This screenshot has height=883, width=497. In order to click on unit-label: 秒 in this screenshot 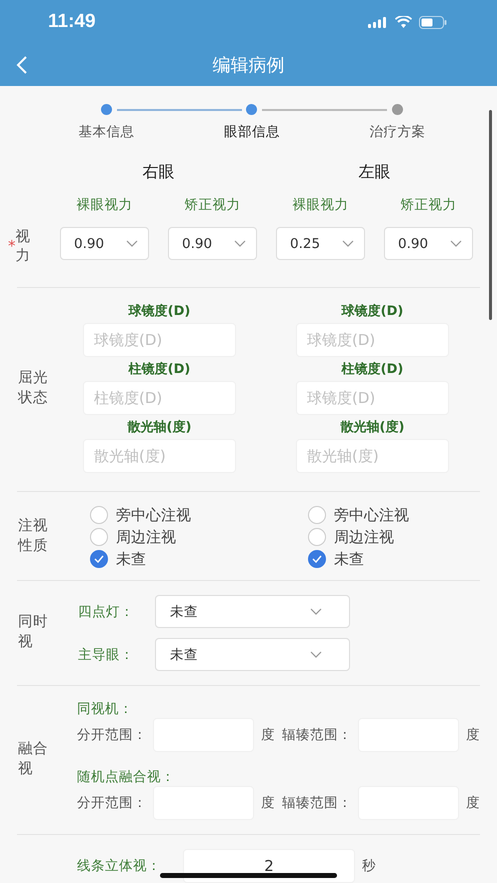, I will do `click(369, 866)`.